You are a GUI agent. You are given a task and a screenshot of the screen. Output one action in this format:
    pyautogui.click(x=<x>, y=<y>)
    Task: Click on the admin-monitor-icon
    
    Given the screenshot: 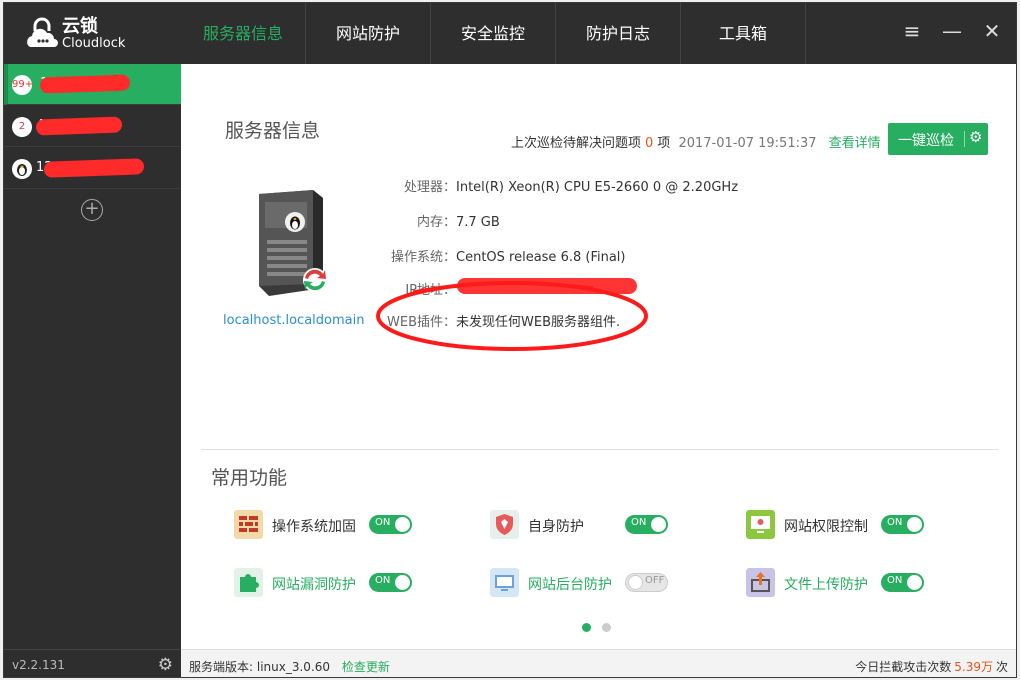 What is the action you would take?
    pyautogui.click(x=504, y=582)
    